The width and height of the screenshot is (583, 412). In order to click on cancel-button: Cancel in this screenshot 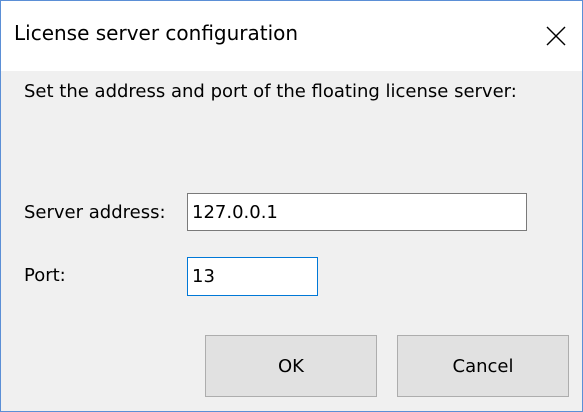, I will do `click(483, 366)`.